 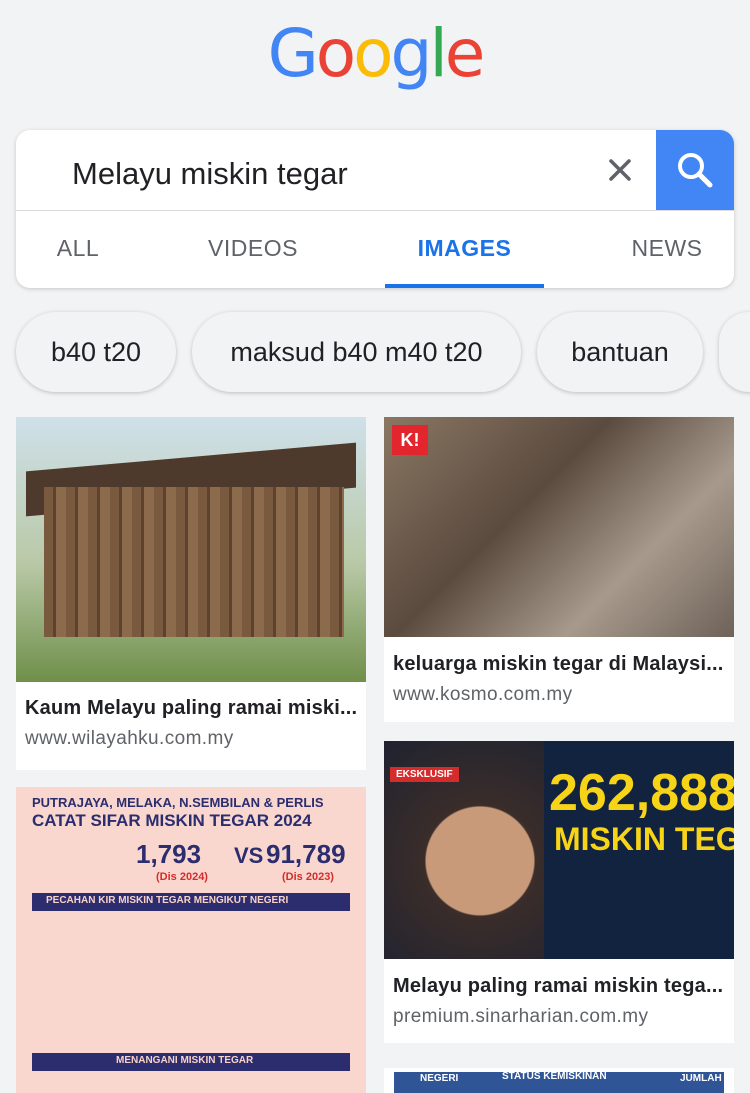 I want to click on poster-band-text: MENANGANI MISKIN TEGAR, so click(x=185, y=1060).